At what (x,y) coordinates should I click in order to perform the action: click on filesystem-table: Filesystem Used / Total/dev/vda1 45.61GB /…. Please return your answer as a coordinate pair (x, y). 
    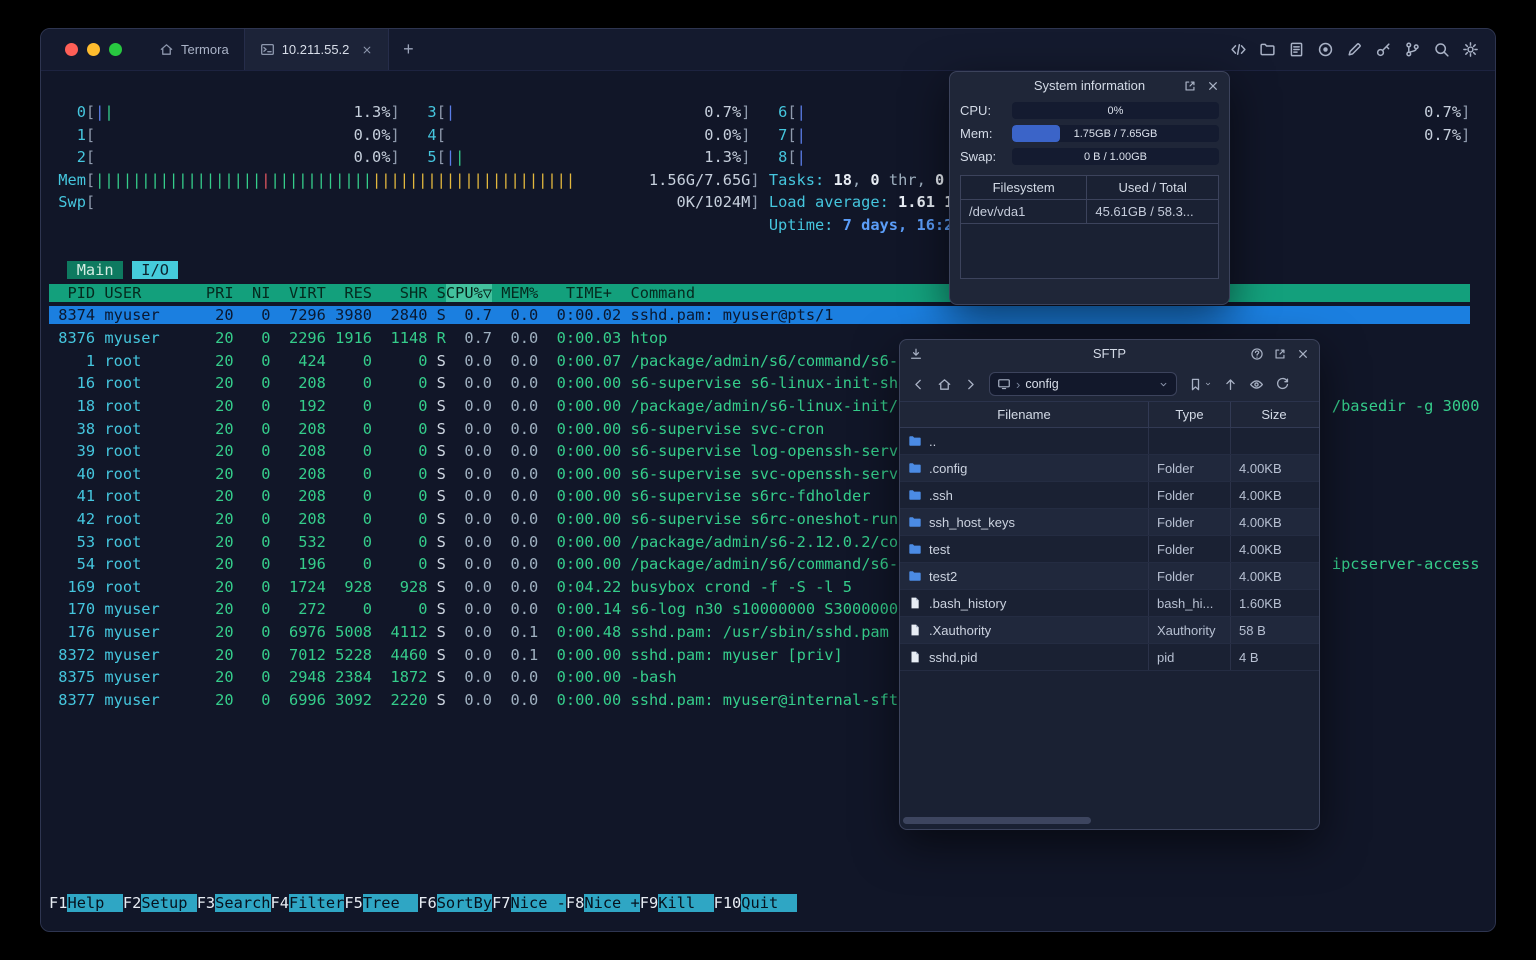
    Looking at the image, I should click on (1089, 227).